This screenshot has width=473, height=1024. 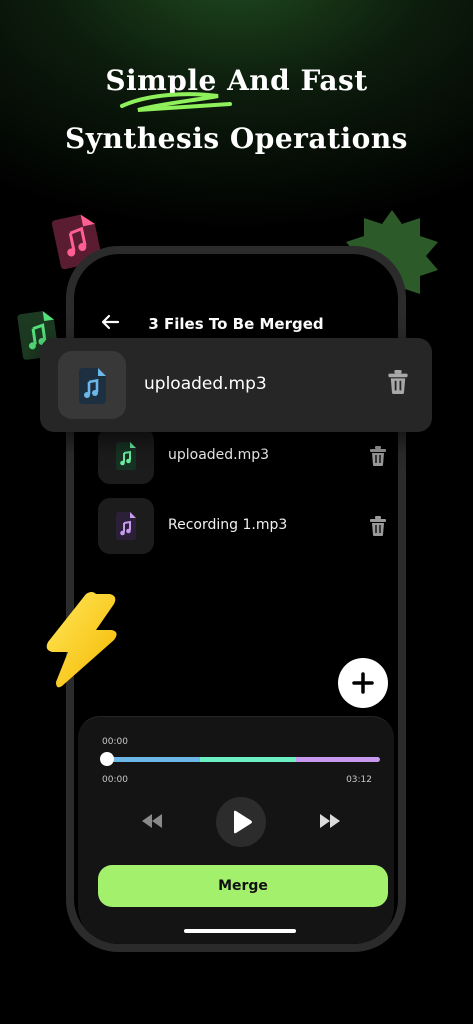 I want to click on audio-player-panel: 00:00 00:00 03:12 Merge, so click(x=236, y=830).